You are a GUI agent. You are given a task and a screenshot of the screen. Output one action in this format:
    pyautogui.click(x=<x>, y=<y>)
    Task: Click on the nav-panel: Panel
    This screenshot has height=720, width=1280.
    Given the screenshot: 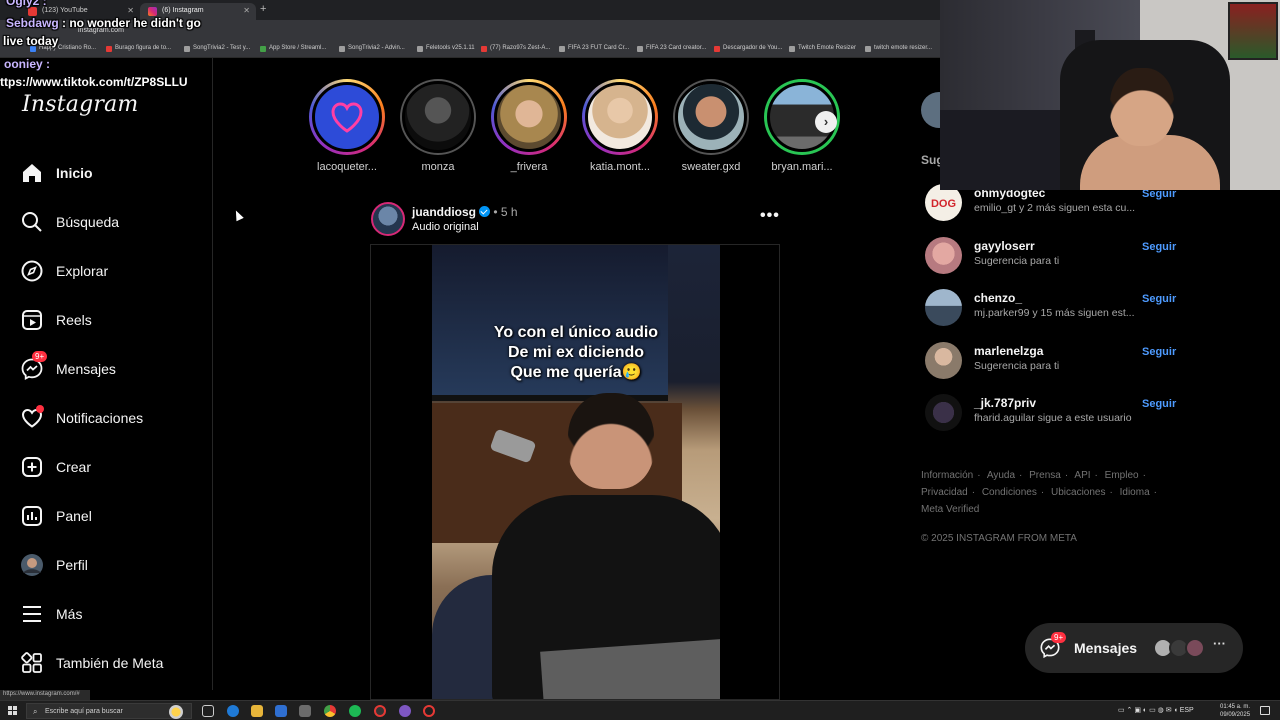 What is the action you would take?
    pyautogui.click(x=110, y=516)
    